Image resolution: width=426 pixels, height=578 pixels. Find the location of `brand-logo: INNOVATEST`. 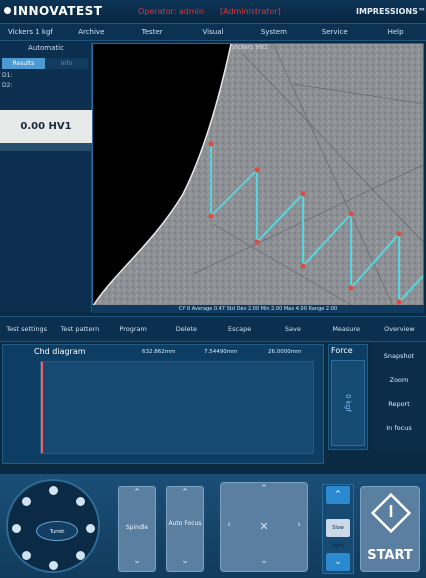

brand-logo: INNOVATEST is located at coordinates (53, 11).